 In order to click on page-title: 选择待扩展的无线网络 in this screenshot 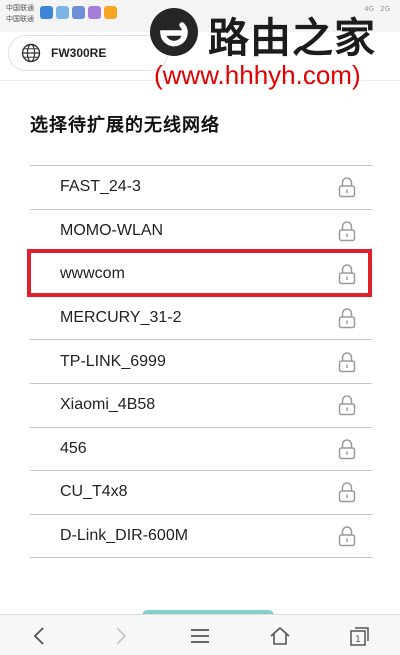, I will do `click(125, 125)`.